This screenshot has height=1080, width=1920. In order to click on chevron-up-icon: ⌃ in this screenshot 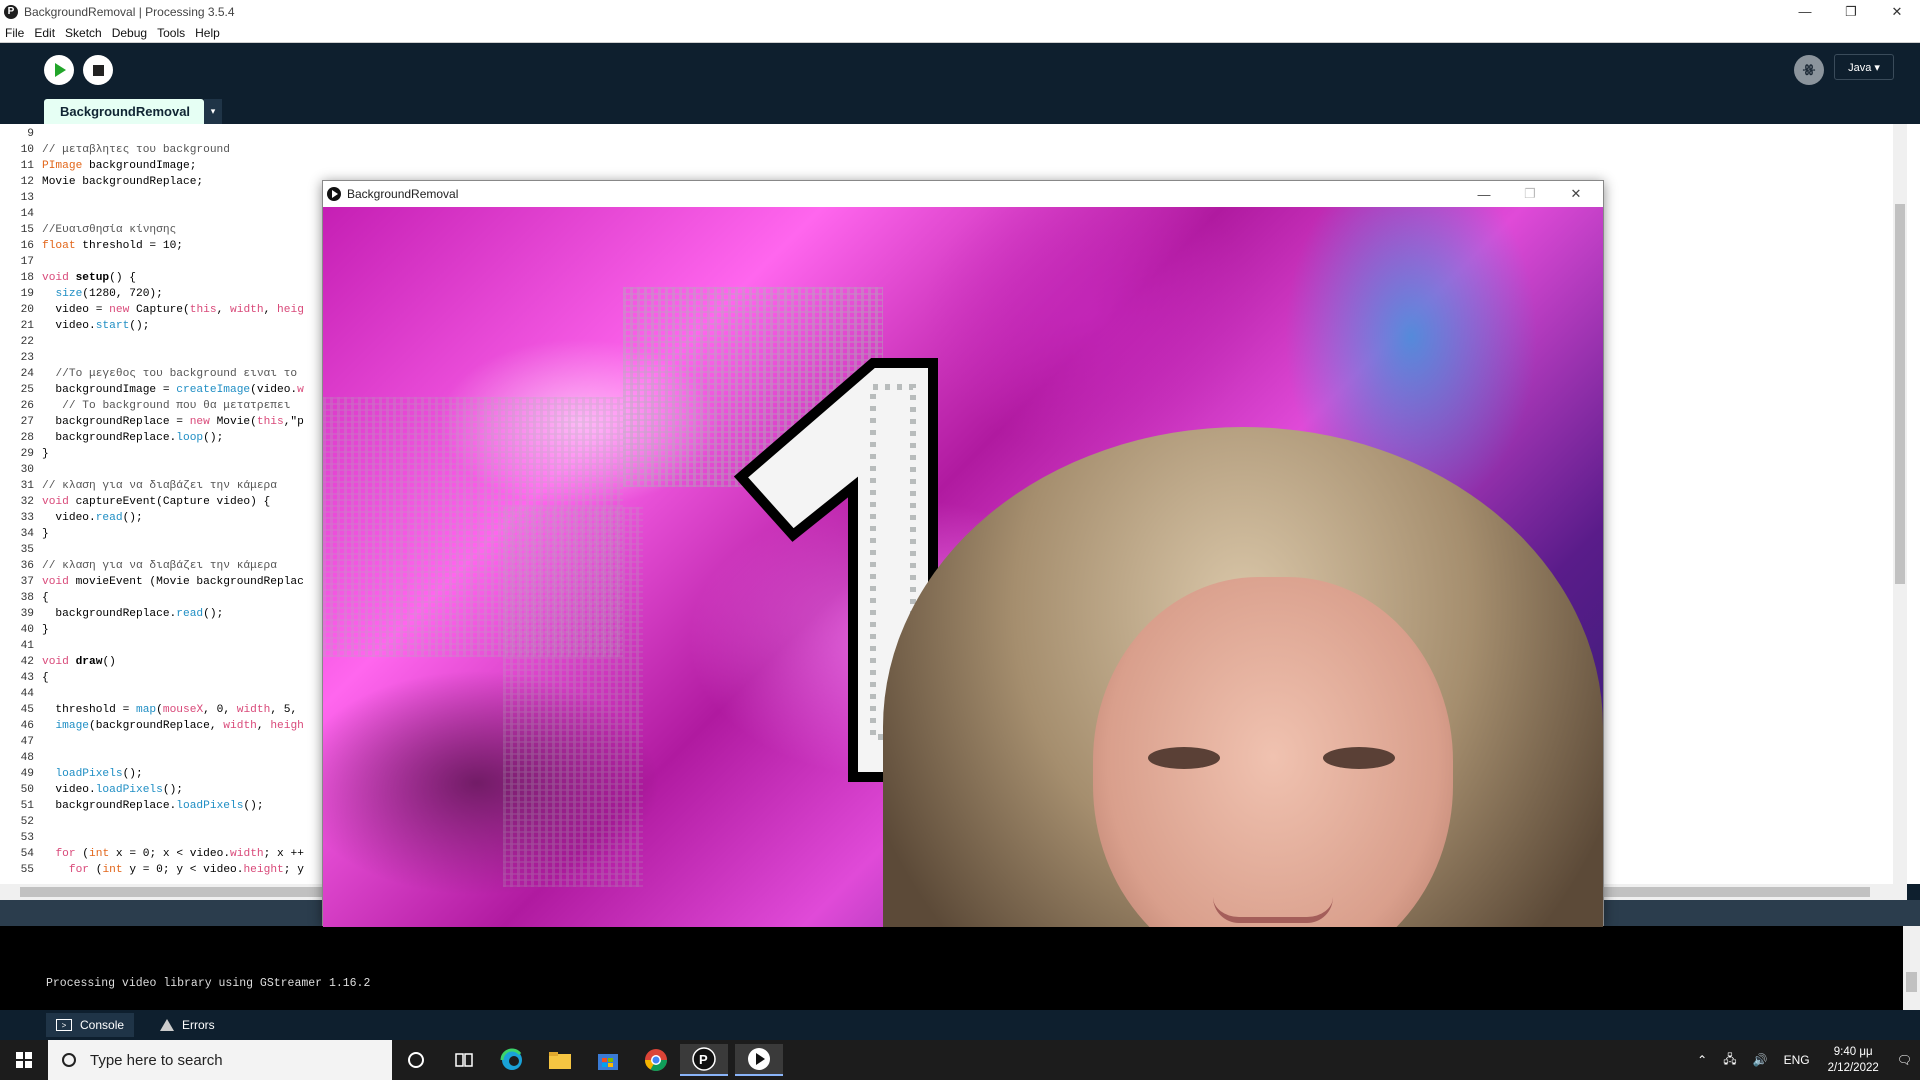, I will do `click(1702, 1060)`.